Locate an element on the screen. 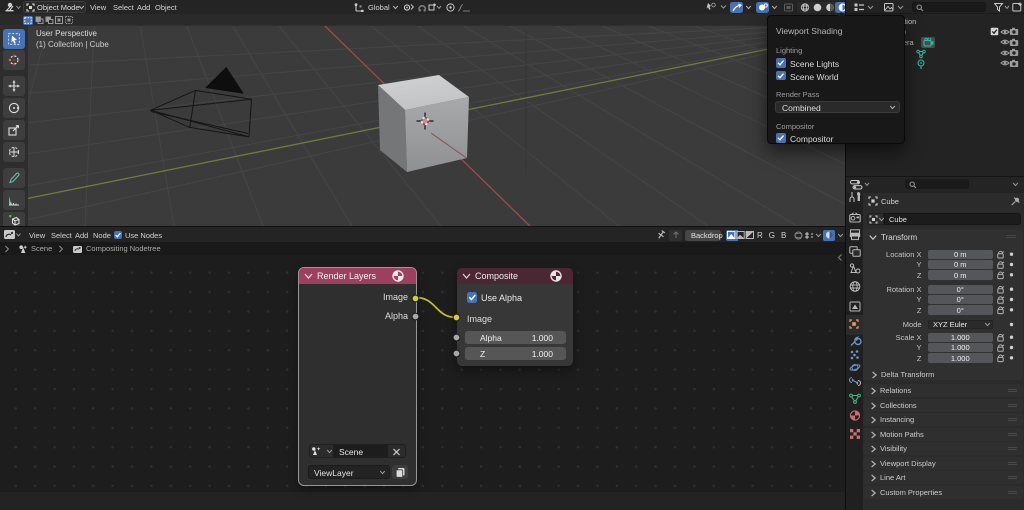  svg-text: (1) Collection | Cube is located at coordinates (72, 44).